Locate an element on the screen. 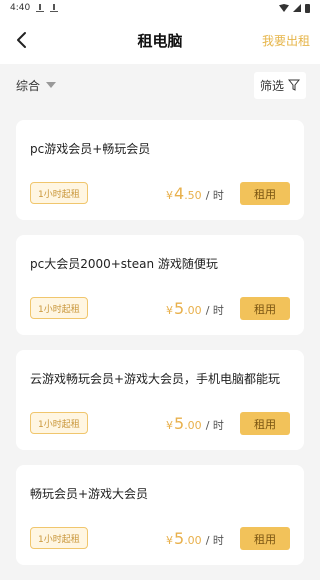 This screenshot has width=320, height=580. price: ¥ 4 .50 / 时 is located at coordinates (195, 193).